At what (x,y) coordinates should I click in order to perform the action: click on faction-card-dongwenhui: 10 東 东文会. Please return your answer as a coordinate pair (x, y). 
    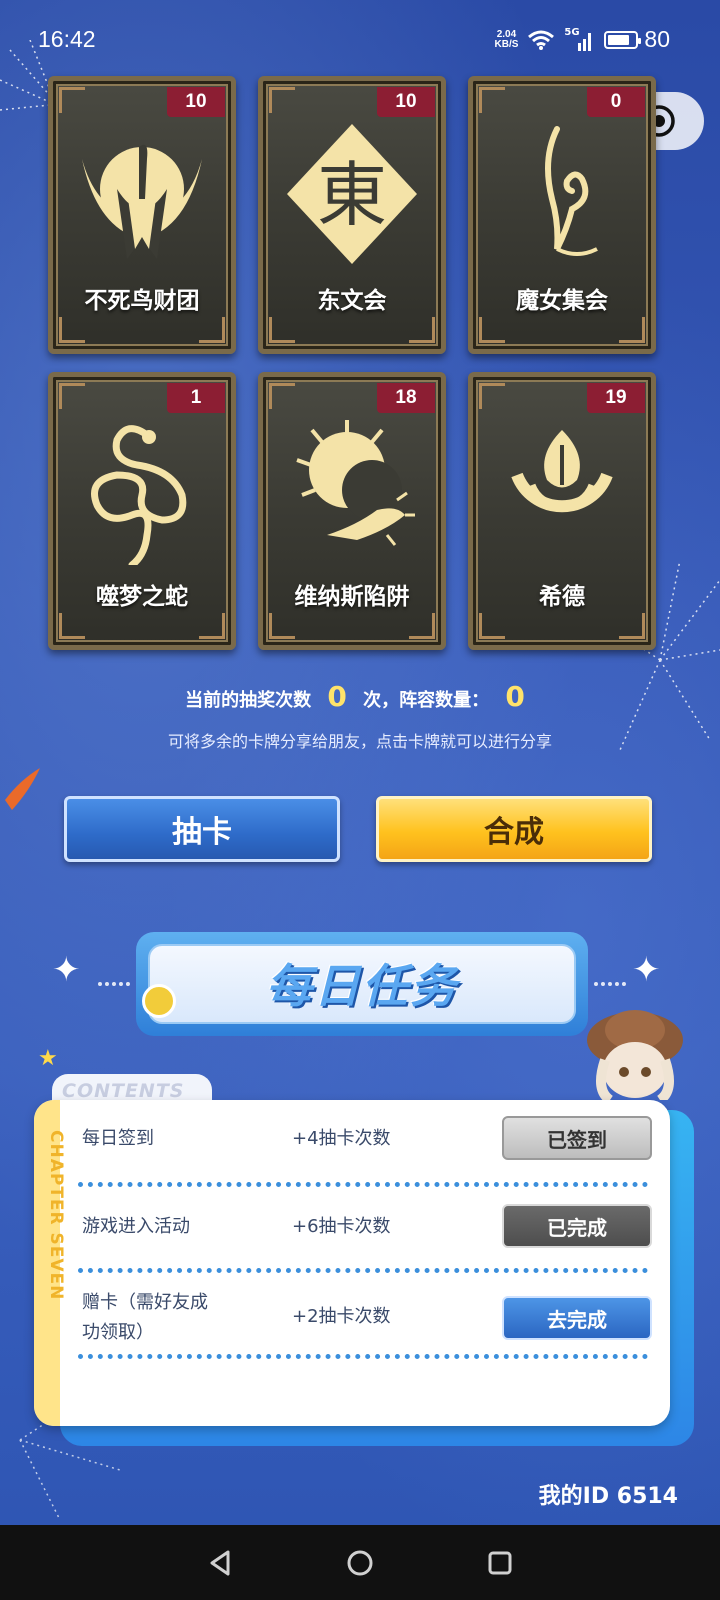
    Looking at the image, I should click on (352, 215).